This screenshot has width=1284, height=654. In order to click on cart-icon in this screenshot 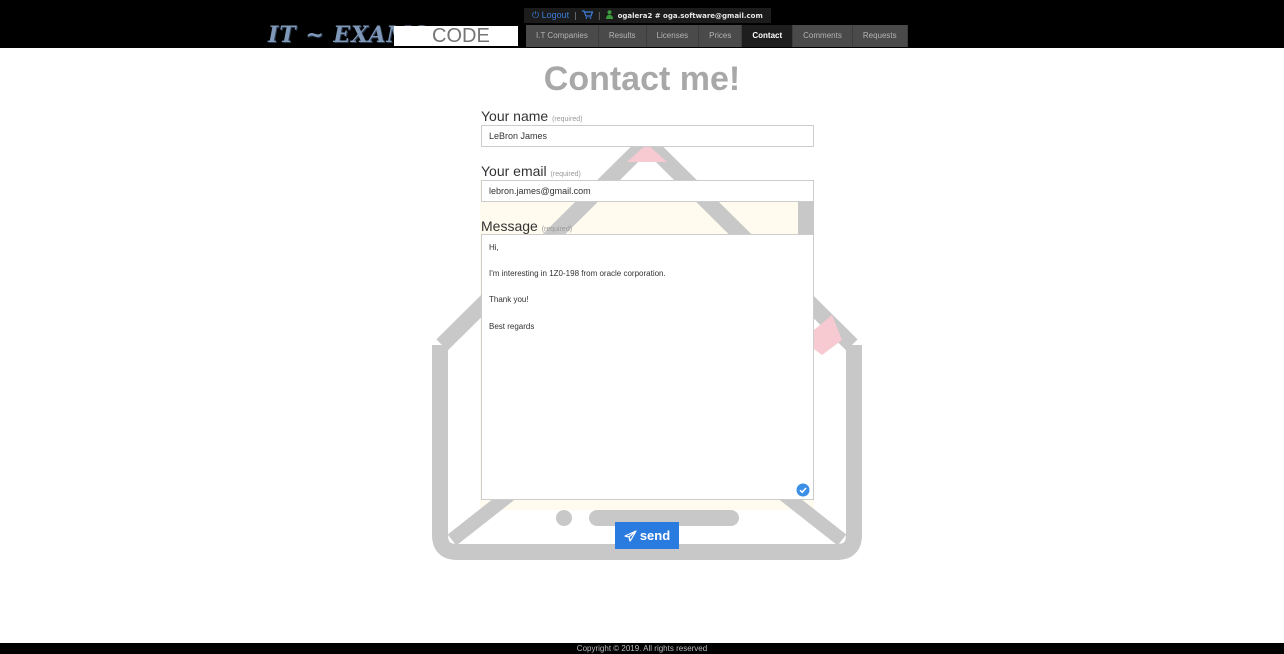, I will do `click(587, 15)`.